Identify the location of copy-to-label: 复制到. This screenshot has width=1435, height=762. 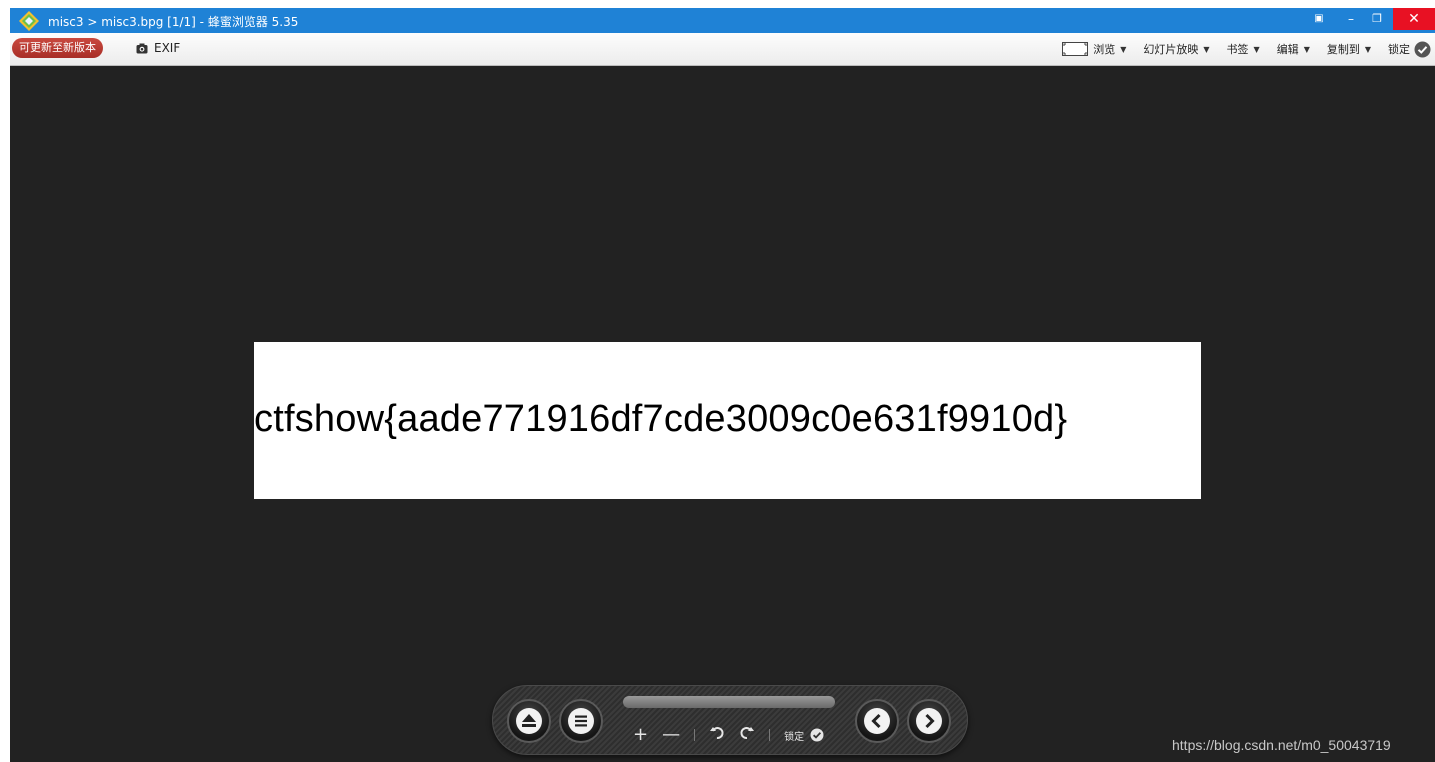
(1343, 49).